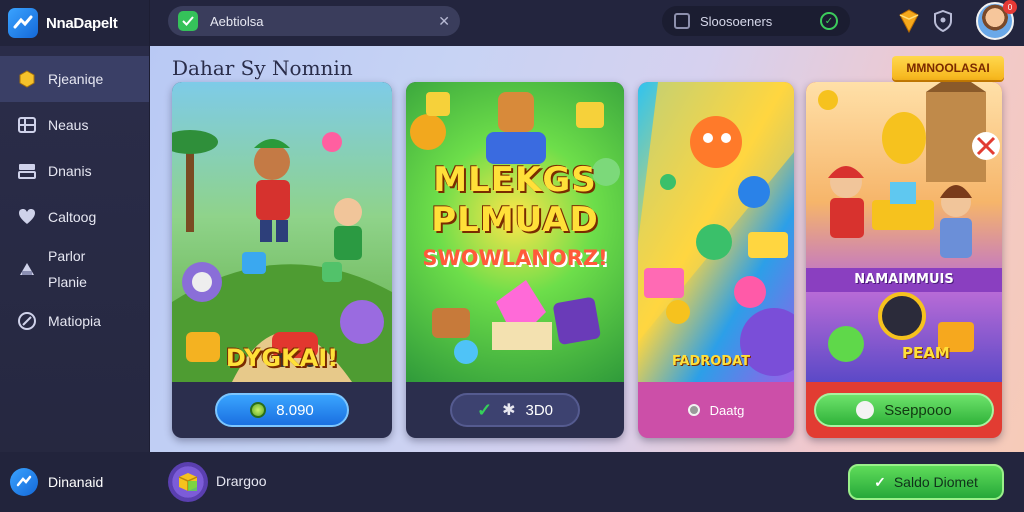  Describe the element at coordinates (295, 410) in the screenshot. I see `price-label: 8.090` at that location.